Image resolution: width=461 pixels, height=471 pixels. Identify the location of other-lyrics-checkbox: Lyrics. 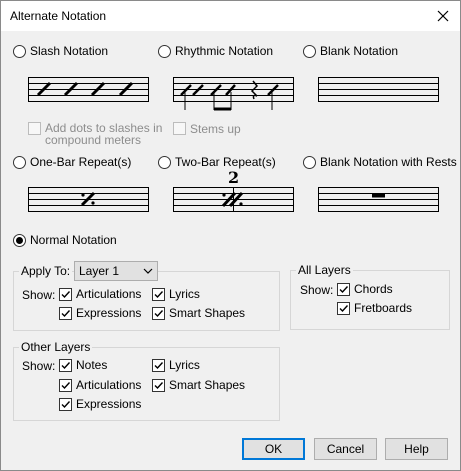
(176, 365).